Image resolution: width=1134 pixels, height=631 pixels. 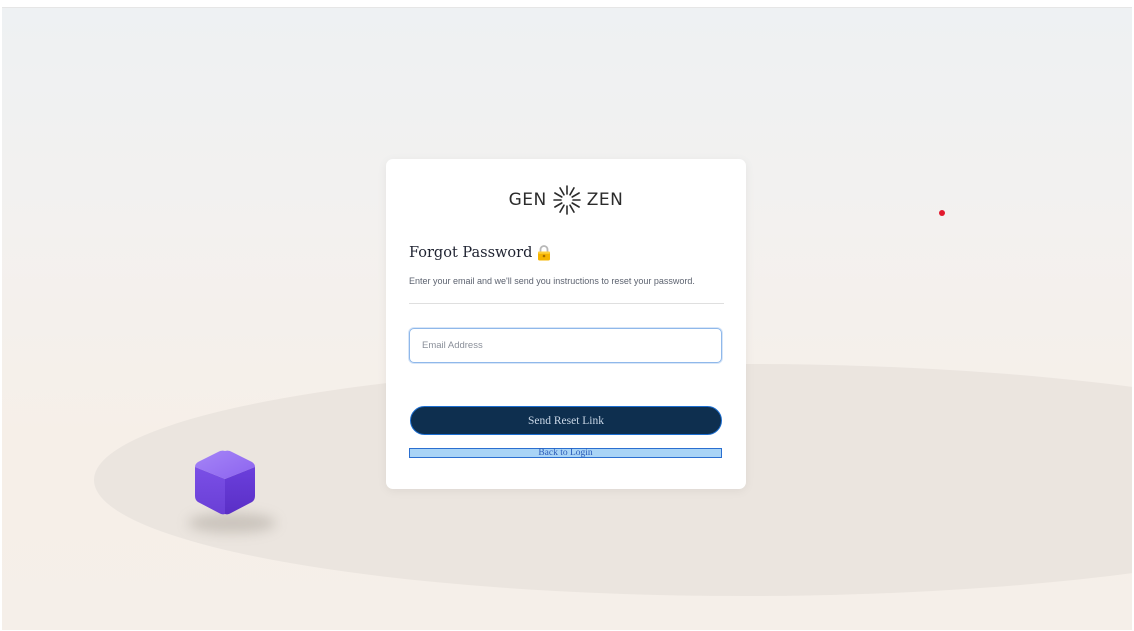 I want to click on brand-name-left: GEN, so click(x=527, y=200).